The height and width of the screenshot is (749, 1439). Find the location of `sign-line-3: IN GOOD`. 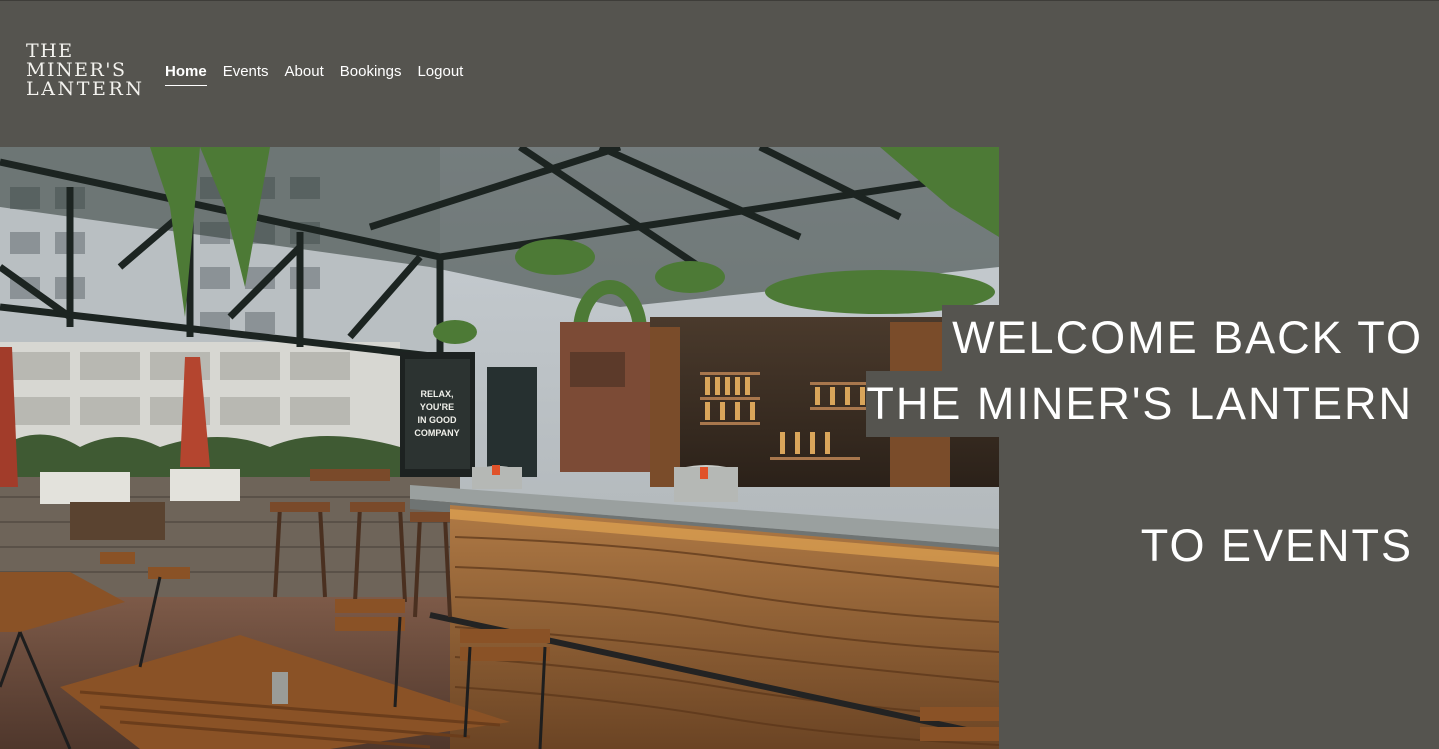

sign-line-3: IN GOOD is located at coordinates (437, 420).